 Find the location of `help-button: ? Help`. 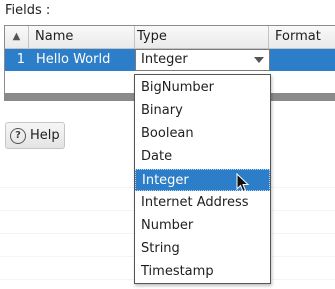

help-button: ? Help is located at coordinates (35, 135).